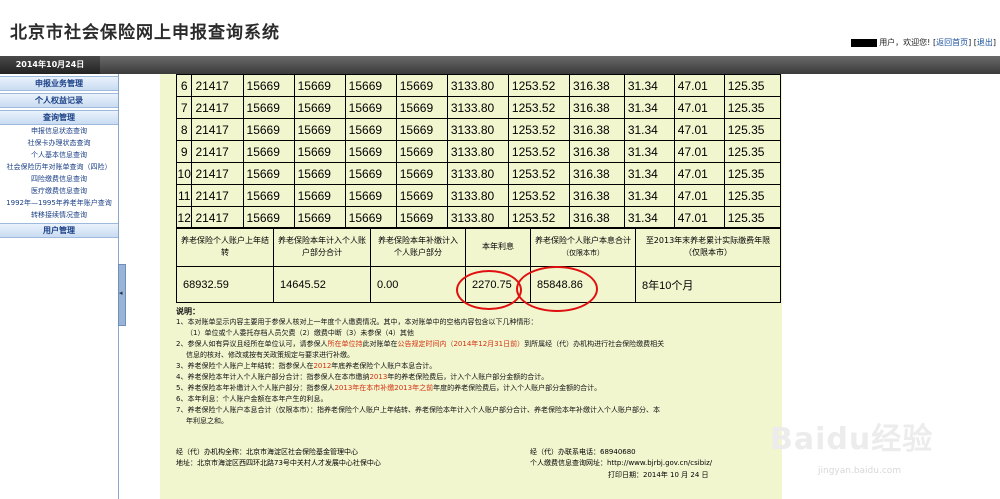  What do you see at coordinates (59, 179) in the screenshot?
I see `sidebar-item-four-insurance: 四险缴费信息查询` at bounding box center [59, 179].